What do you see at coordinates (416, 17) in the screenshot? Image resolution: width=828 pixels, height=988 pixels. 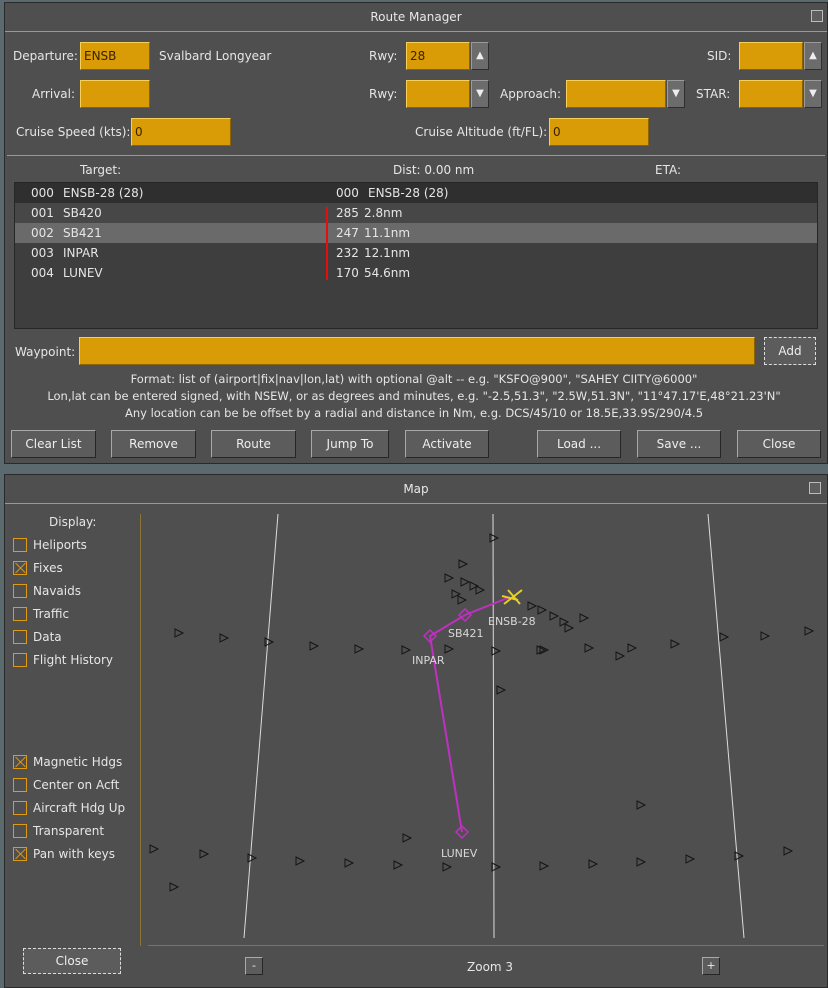 I see `route-manager-title: Route Manager` at bounding box center [416, 17].